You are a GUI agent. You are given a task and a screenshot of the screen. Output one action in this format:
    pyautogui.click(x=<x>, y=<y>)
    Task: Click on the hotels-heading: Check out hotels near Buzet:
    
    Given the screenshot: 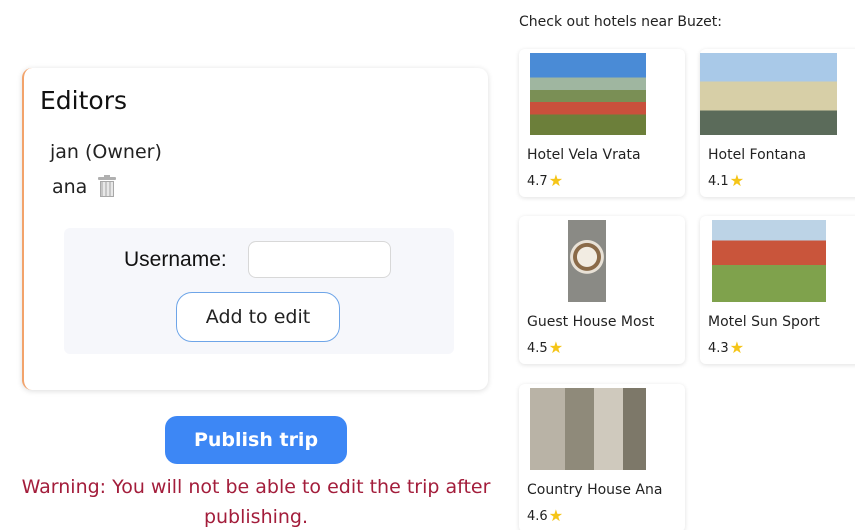 What is the action you would take?
    pyautogui.click(x=620, y=22)
    